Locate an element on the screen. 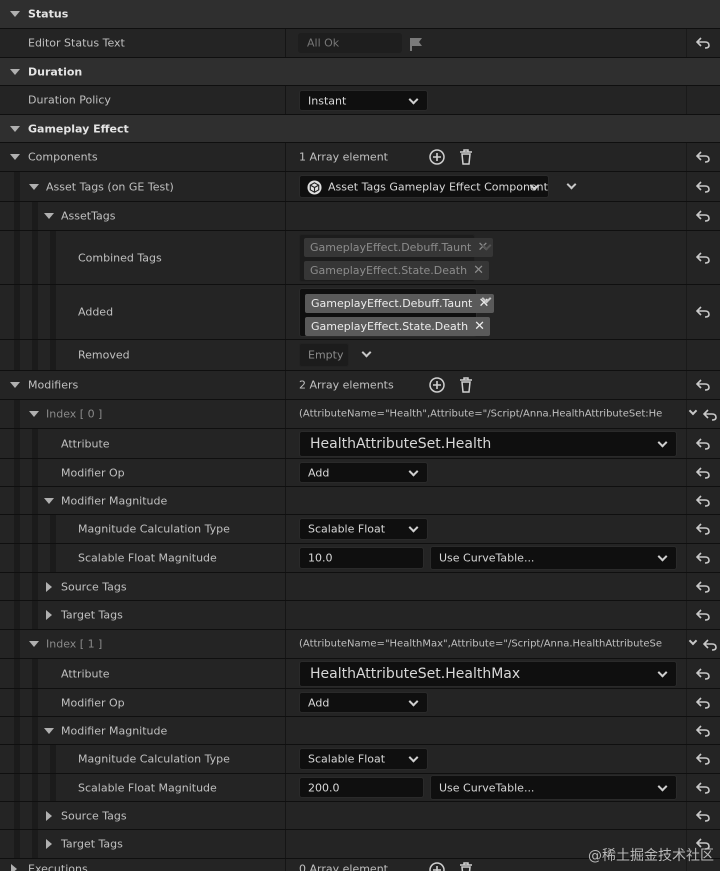  array-count: 1 Array element is located at coordinates (343, 157).